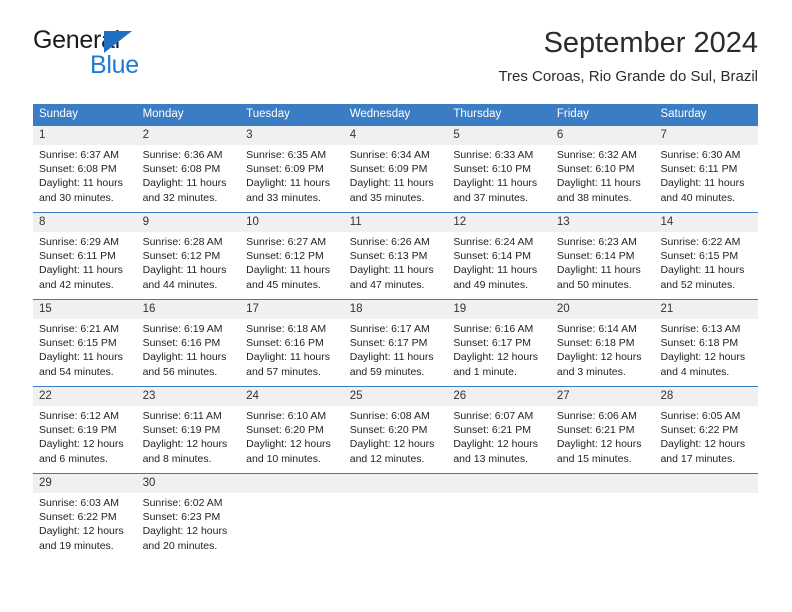  Describe the element at coordinates (628, 76) in the screenshot. I see `page-subtitle: Tres Coroas, Rio Grande do Sul, Brazil` at that location.